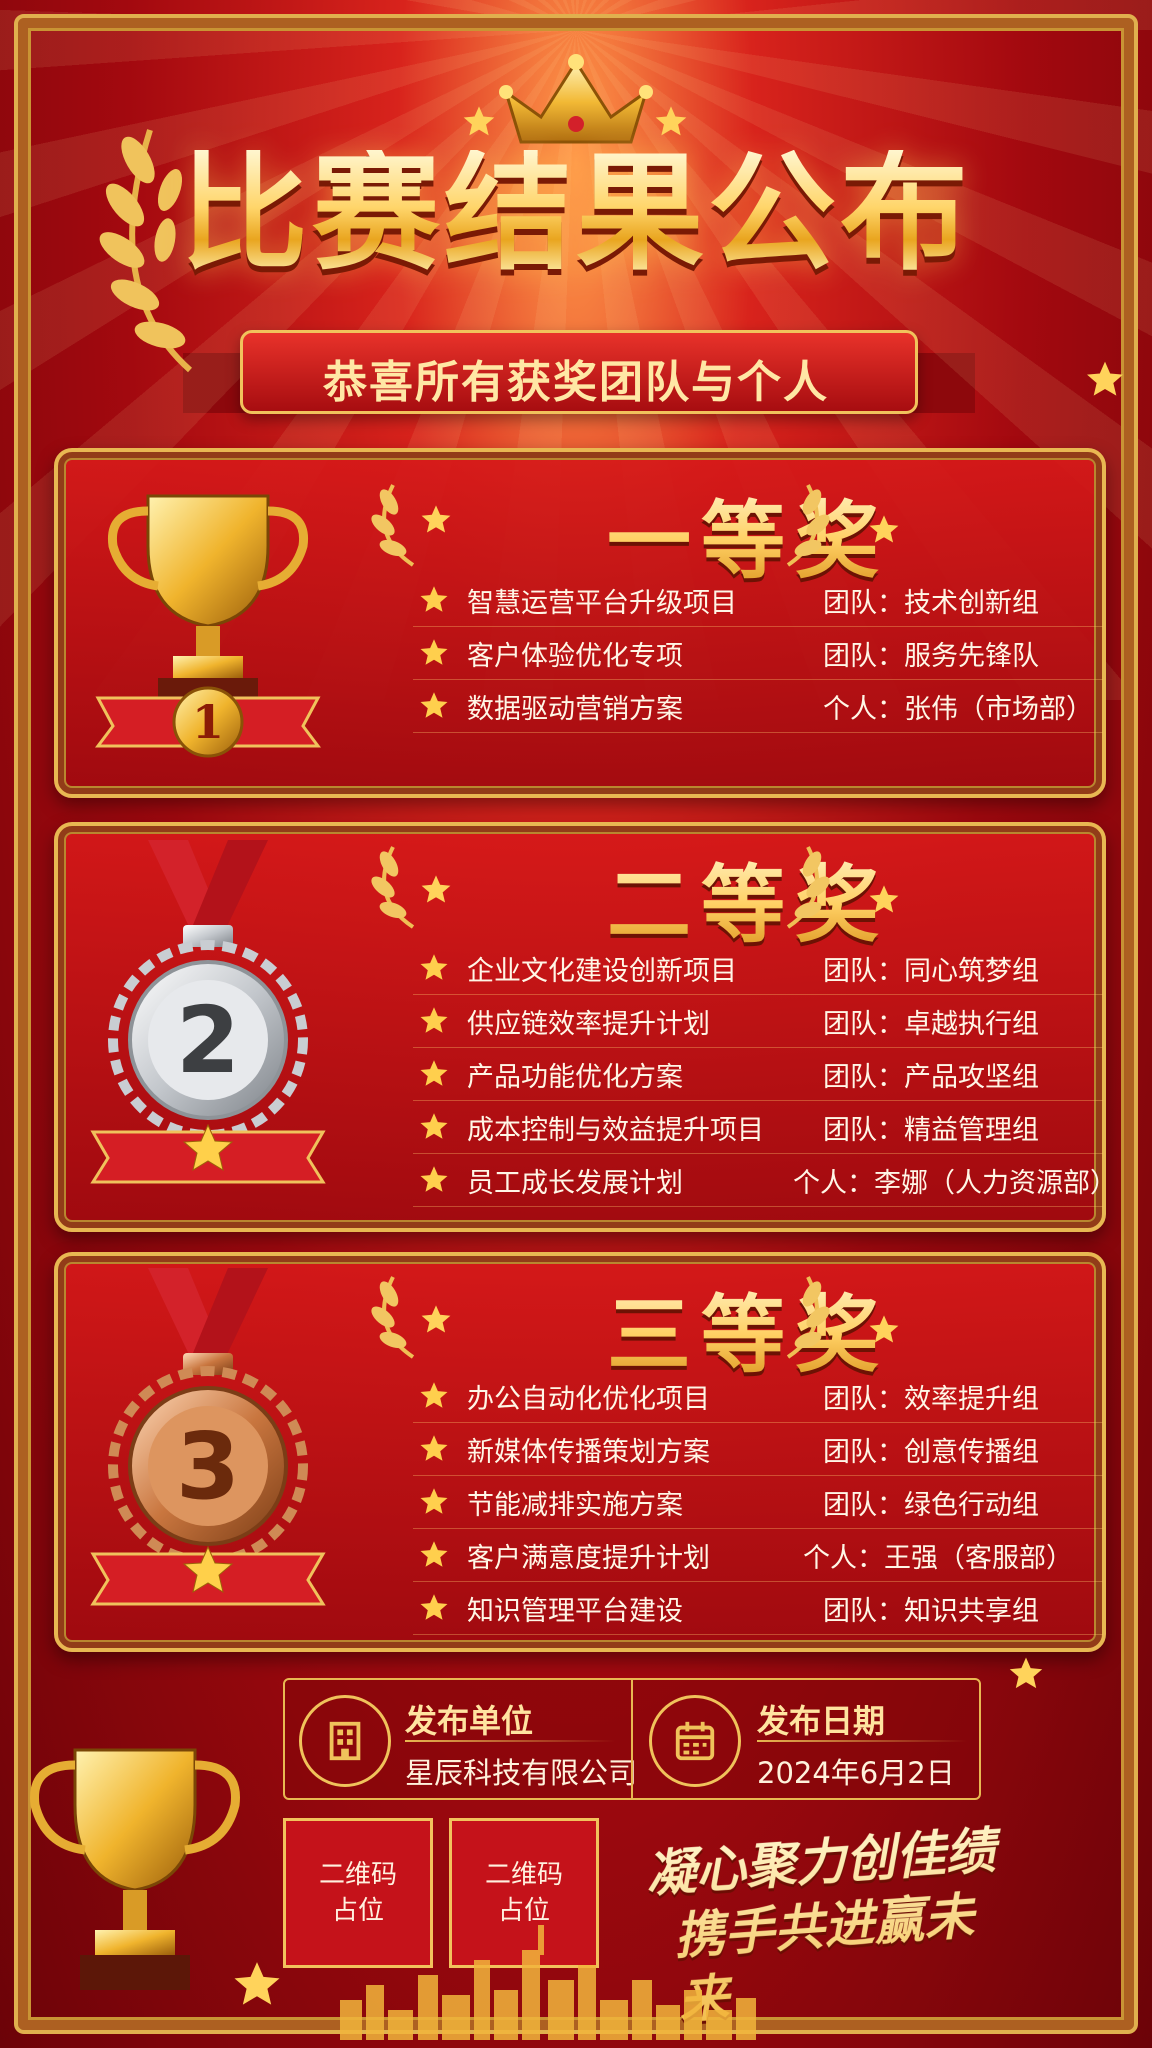 This screenshot has width=1152, height=2048. I want to click on medal-number: 2, so click(208, 1040).